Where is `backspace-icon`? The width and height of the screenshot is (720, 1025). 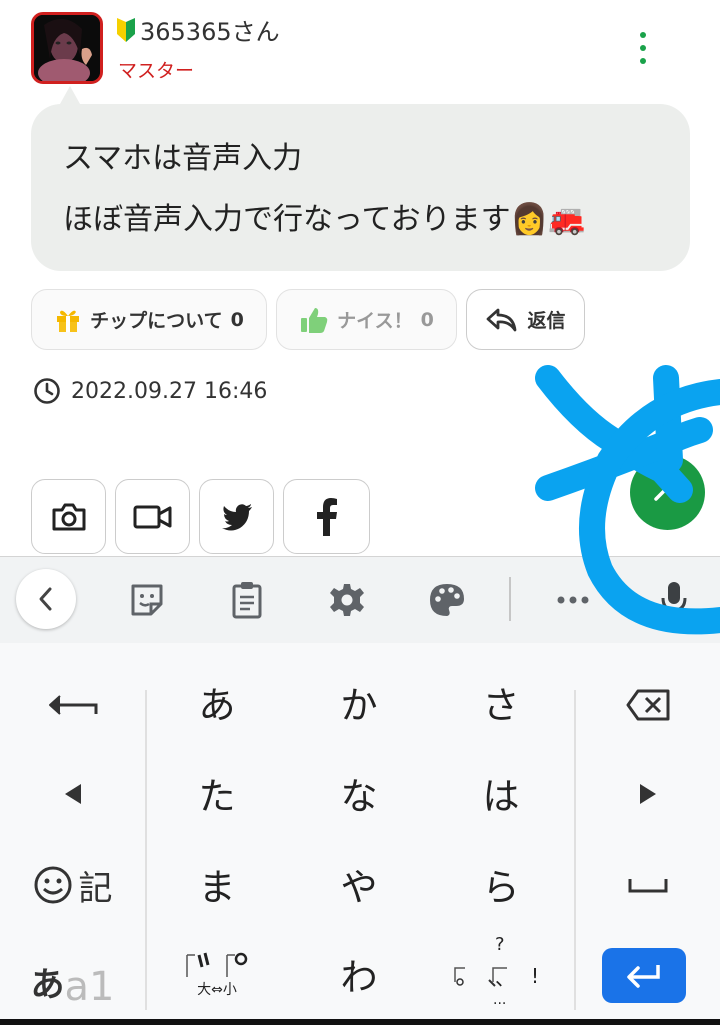 backspace-icon is located at coordinates (647, 705).